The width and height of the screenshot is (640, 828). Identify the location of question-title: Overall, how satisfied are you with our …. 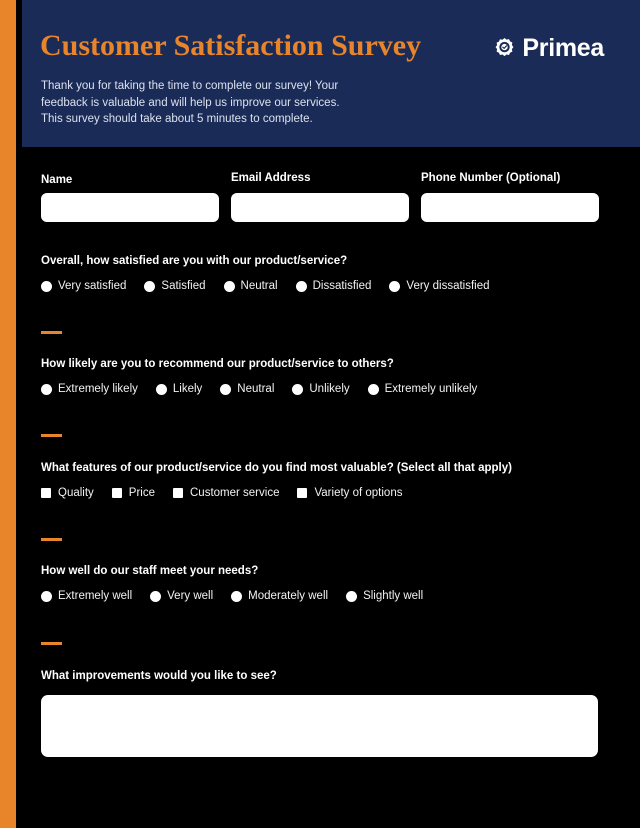
(194, 261).